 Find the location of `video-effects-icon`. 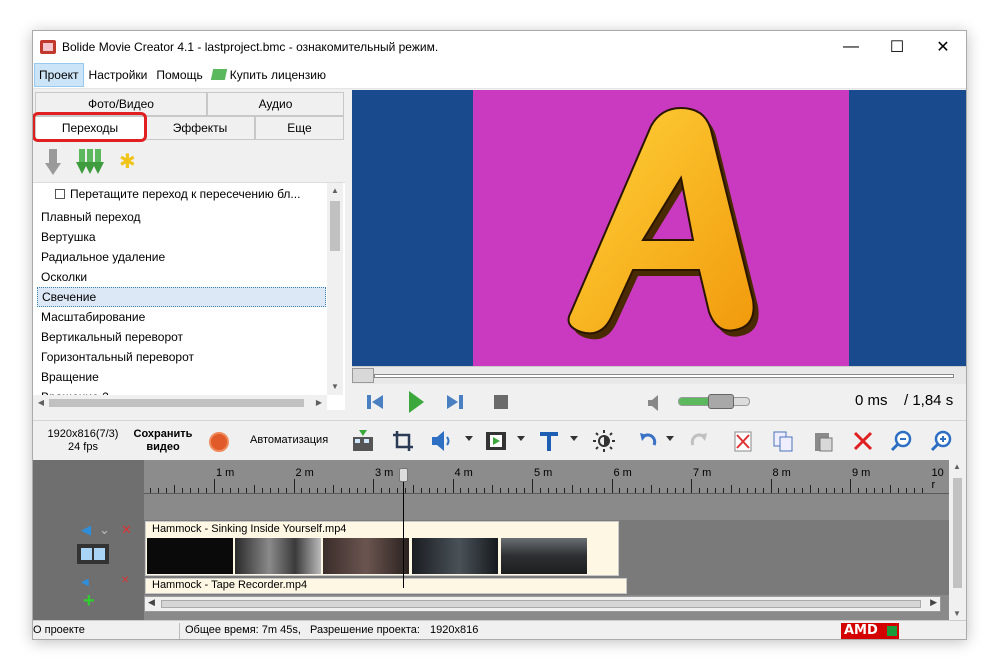

video-effects-icon is located at coordinates (496, 441).